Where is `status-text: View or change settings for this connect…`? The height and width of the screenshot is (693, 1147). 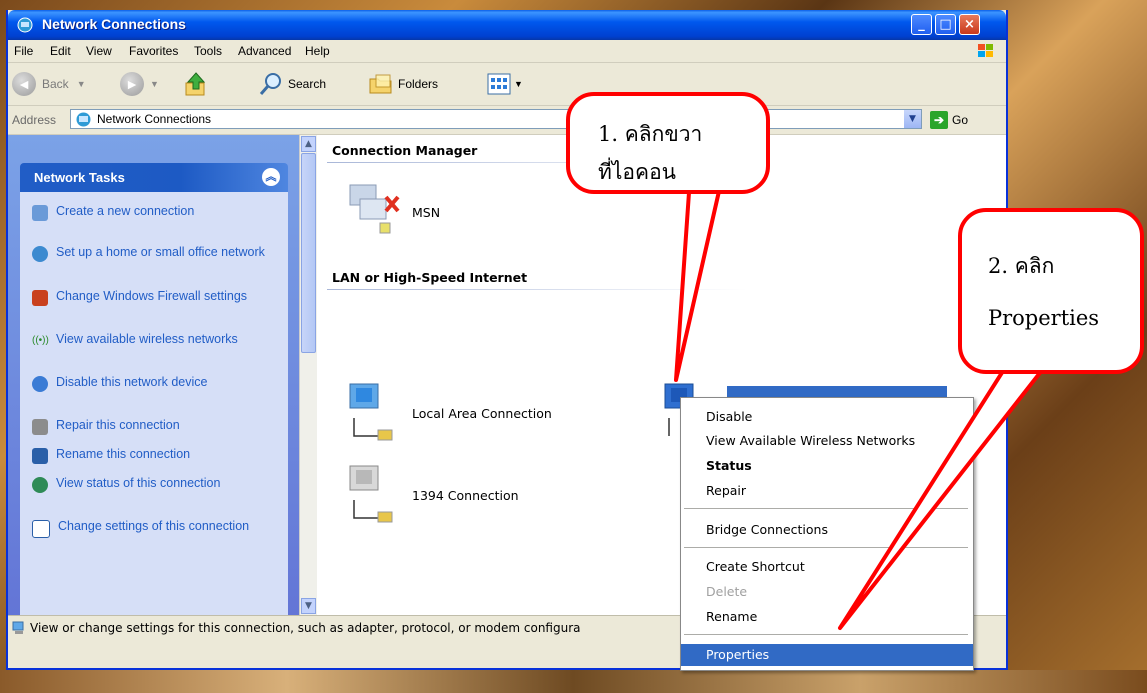 status-text: View or change settings for this connect… is located at coordinates (305, 628).